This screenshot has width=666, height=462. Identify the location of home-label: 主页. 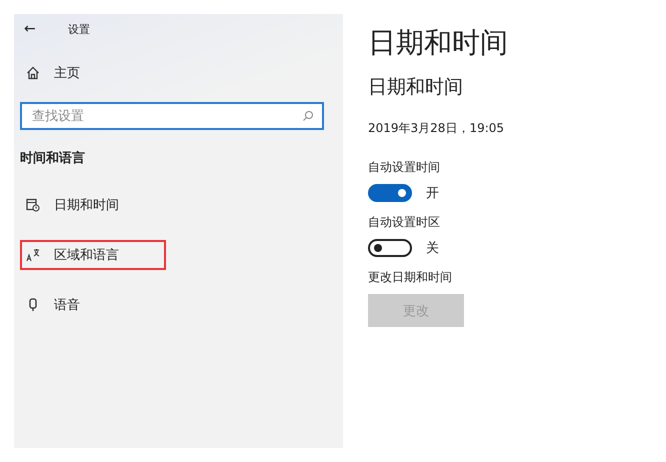
(67, 73).